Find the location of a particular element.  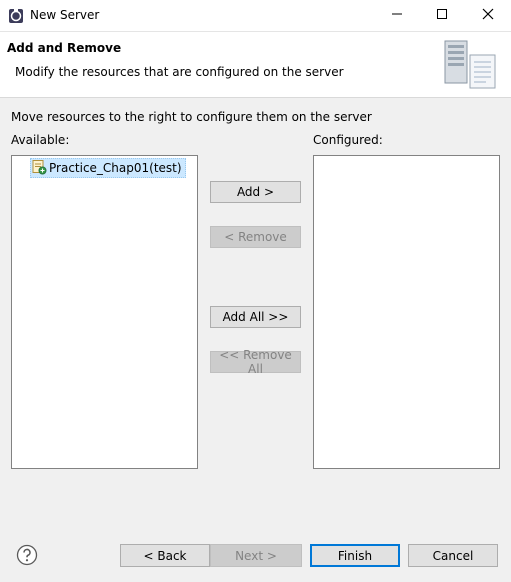

item-label: Practice_Chap01(test) is located at coordinates (115, 168).